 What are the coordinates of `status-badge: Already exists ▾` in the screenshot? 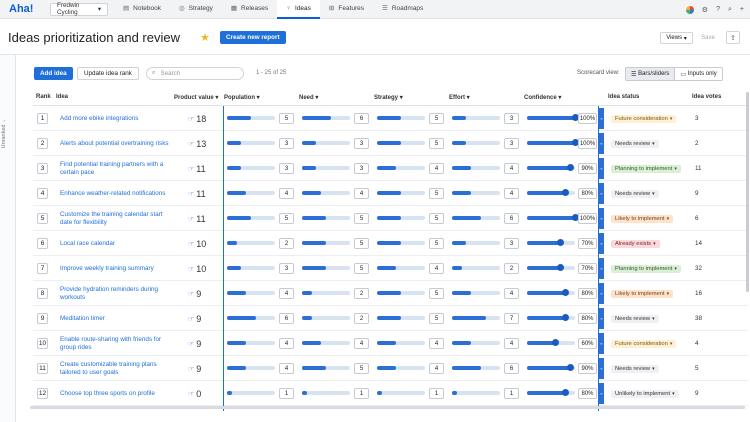 It's located at (635, 243).